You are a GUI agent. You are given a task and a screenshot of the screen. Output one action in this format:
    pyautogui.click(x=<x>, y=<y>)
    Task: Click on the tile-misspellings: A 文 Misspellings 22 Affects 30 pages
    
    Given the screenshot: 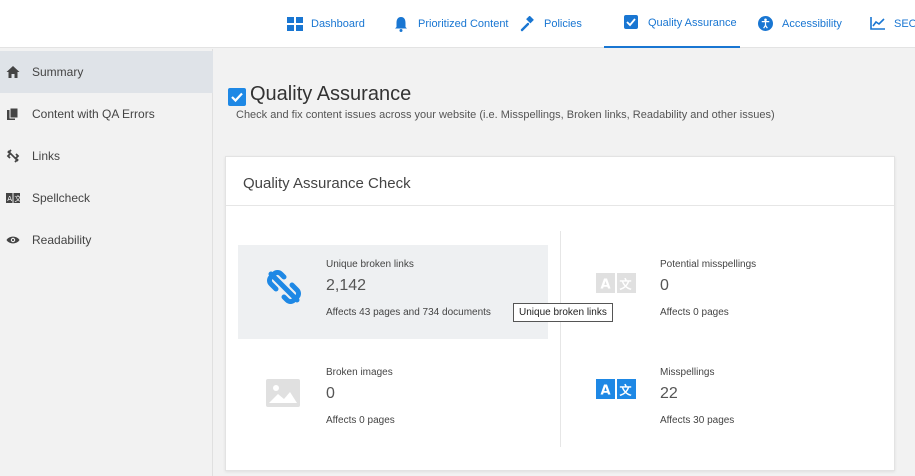 What is the action you would take?
    pyautogui.click(x=727, y=400)
    